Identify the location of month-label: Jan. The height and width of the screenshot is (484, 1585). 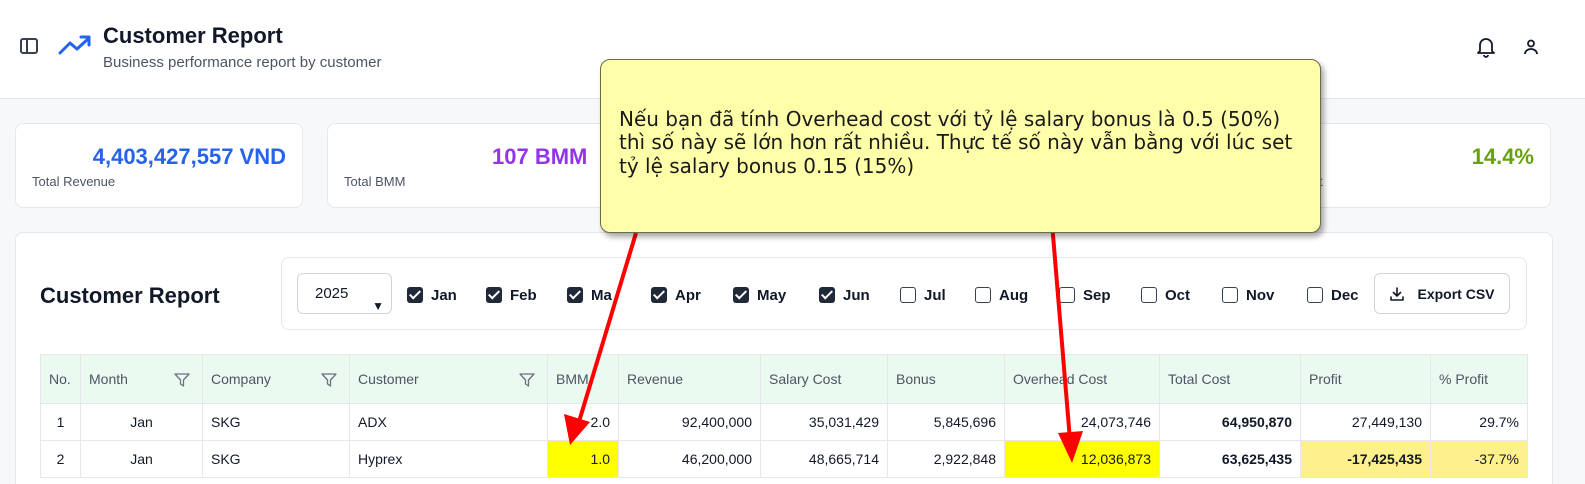
(444, 295).